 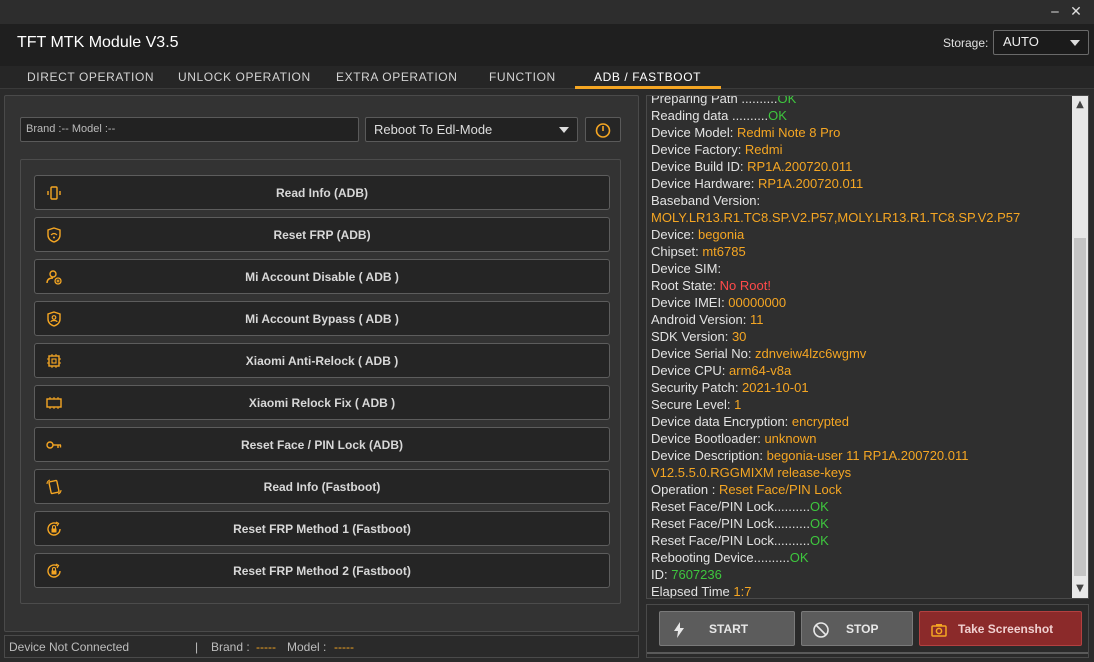 I want to click on tab-direct-operation: DIRECT OPERATION, so click(x=90, y=77).